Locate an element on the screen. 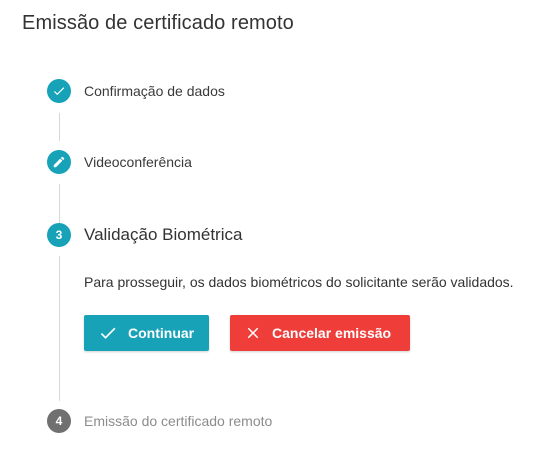 This screenshot has width=557, height=466. cancel-button-label: Cancelar emissão is located at coordinates (332, 333).